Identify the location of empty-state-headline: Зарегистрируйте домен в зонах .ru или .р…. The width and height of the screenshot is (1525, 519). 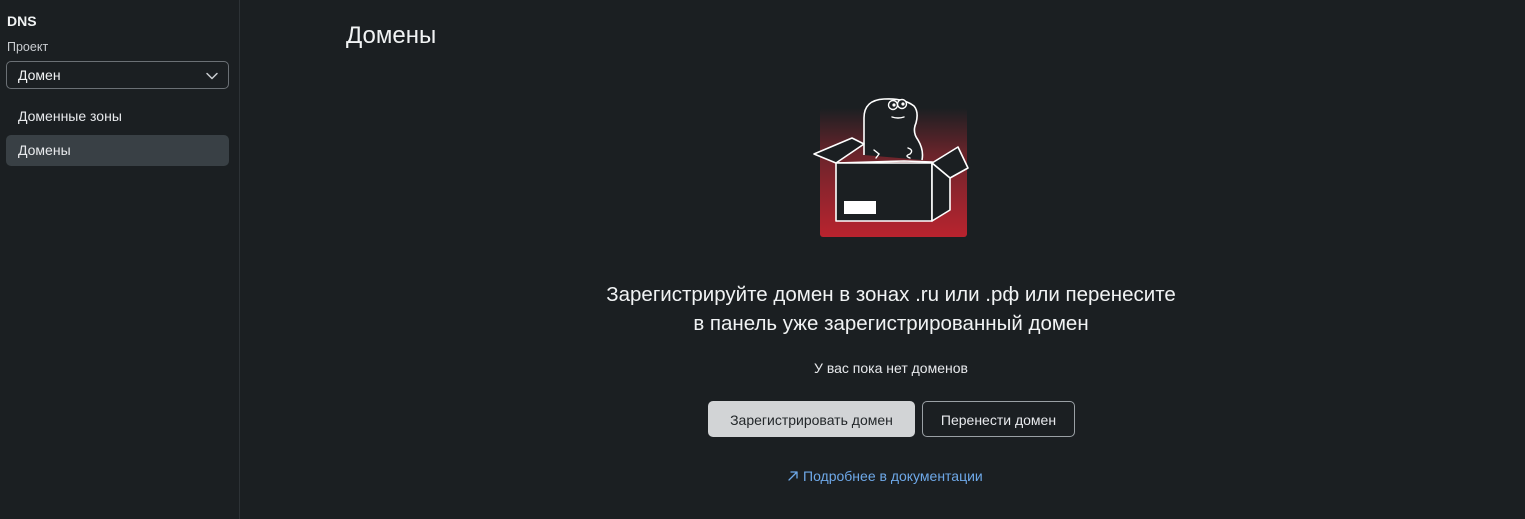
(891, 309).